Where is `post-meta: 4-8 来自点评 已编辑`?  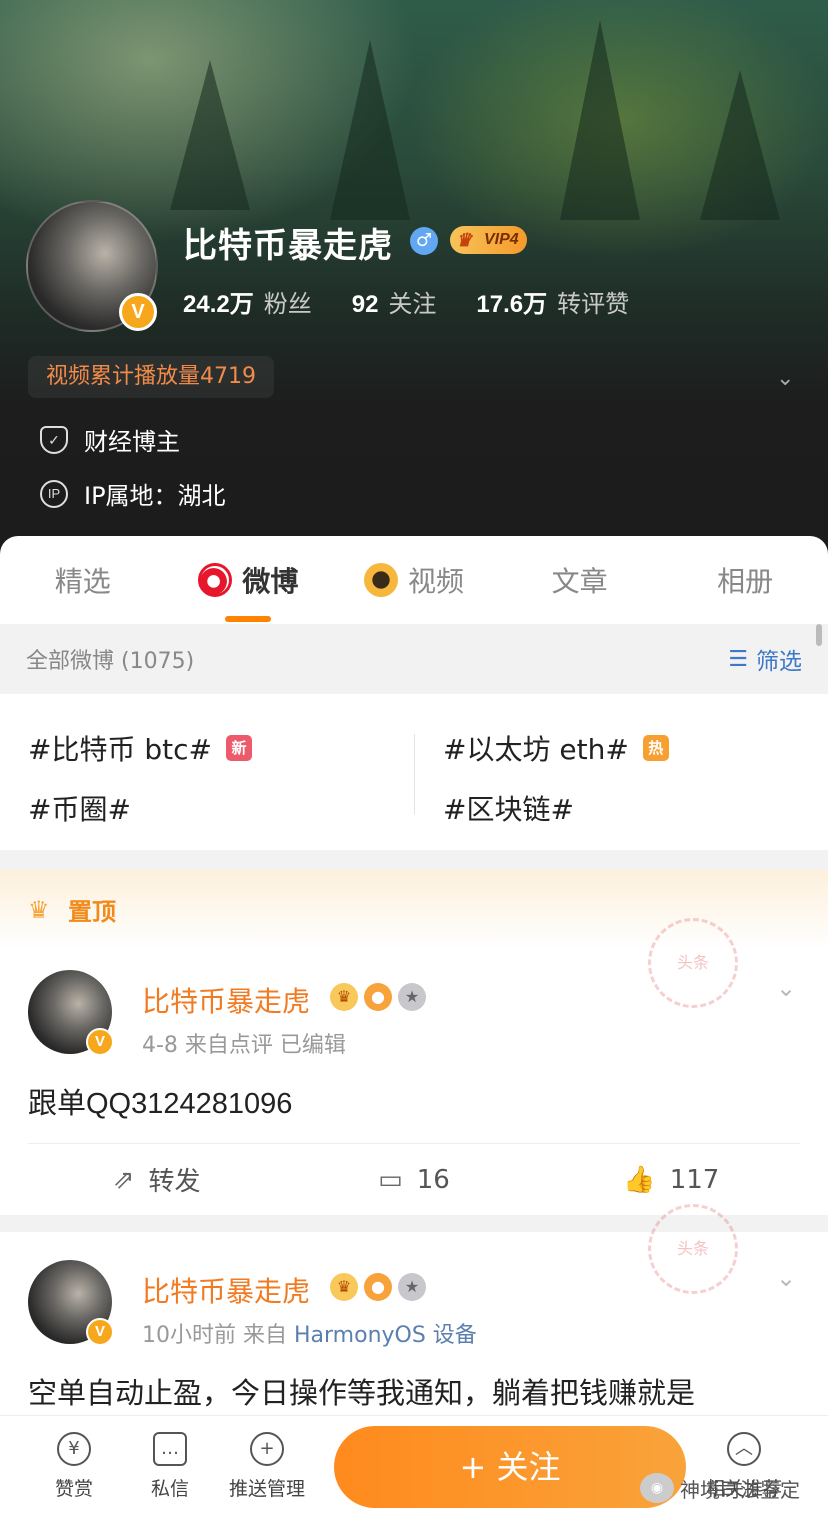
post-meta: 4-8 来自点评 已编辑 is located at coordinates (244, 1045).